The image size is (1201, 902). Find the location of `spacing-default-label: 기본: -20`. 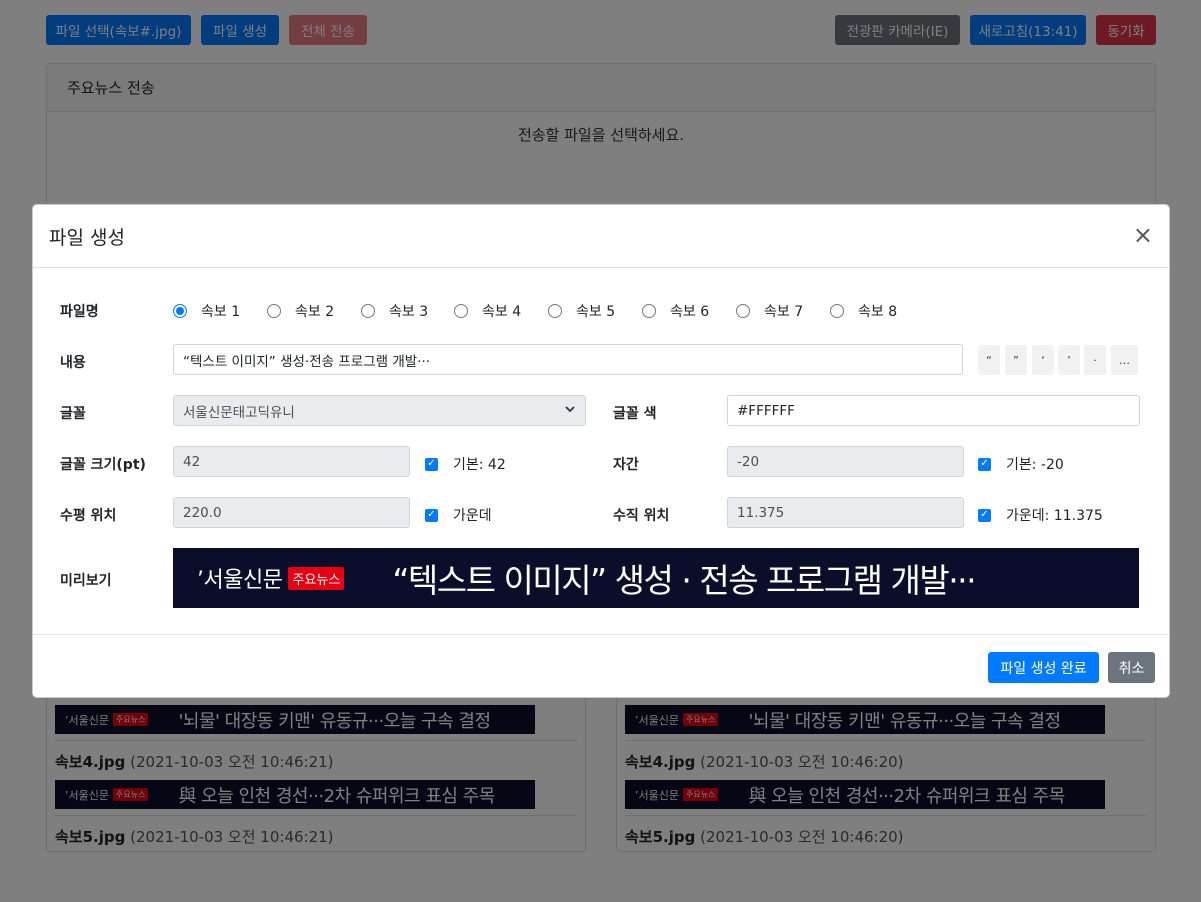

spacing-default-label: 기본: -20 is located at coordinates (1035, 465).